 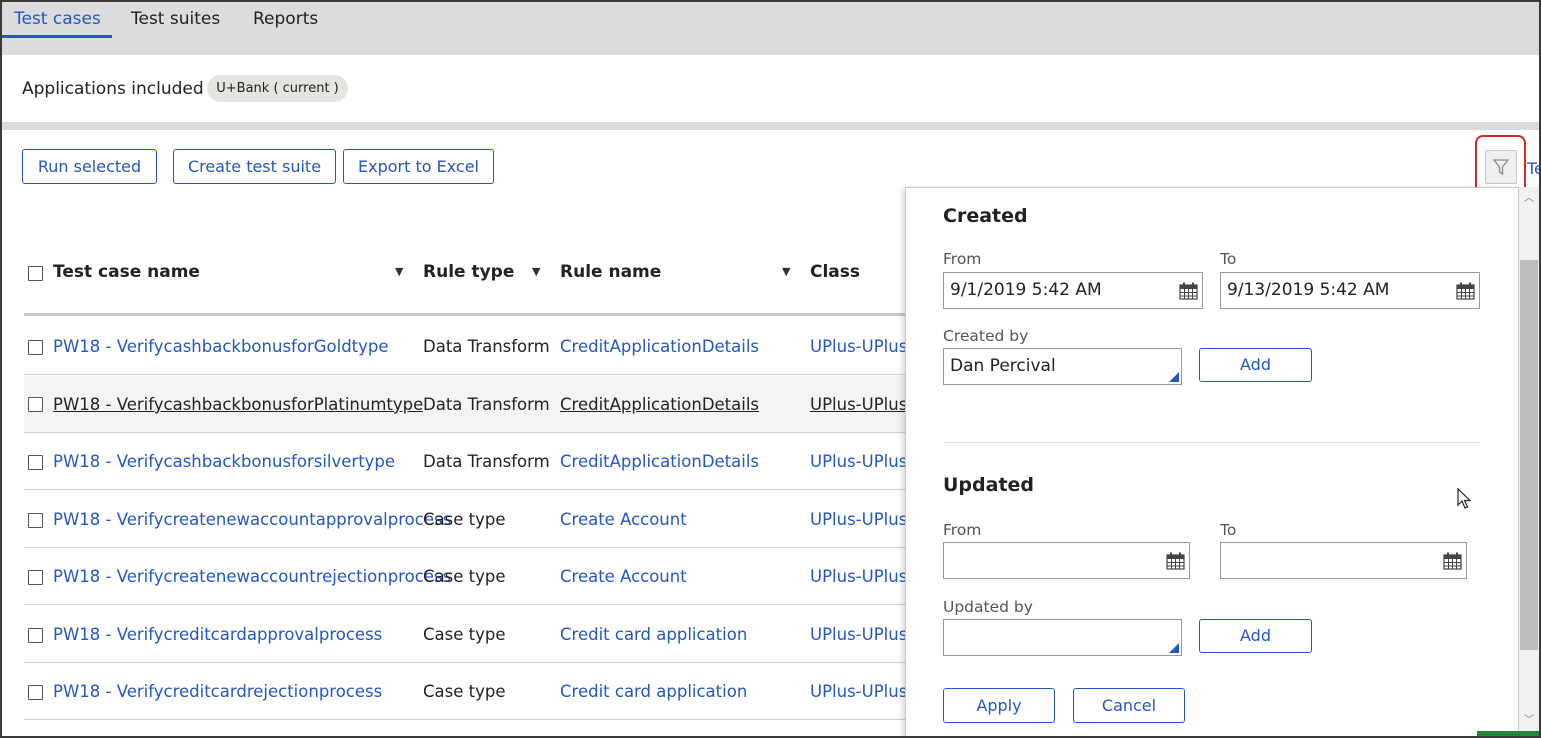 I want to click on created-to-label: To, so click(x=1228, y=259).